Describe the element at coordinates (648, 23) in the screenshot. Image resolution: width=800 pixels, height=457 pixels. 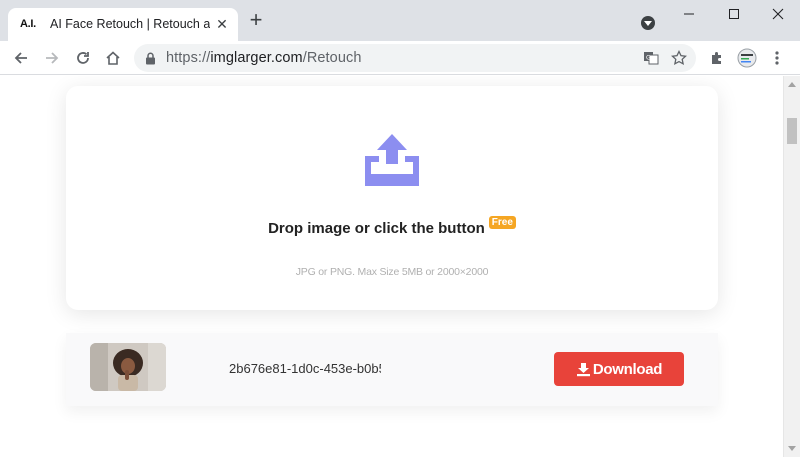
I see `tab-search-icon` at that location.